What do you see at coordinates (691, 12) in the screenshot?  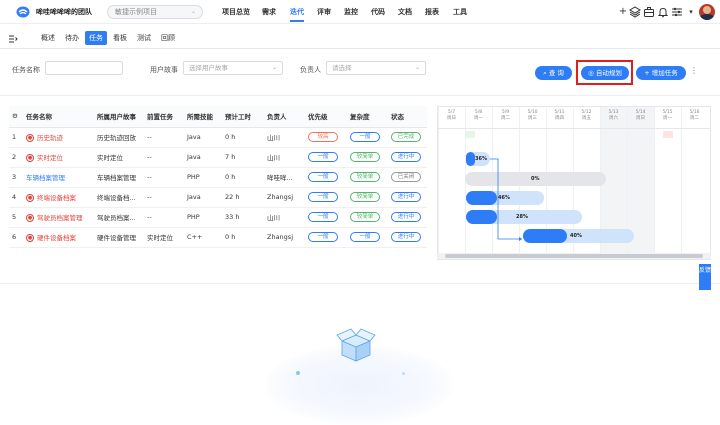 I see `dropdown-caret-icon: ▾` at bounding box center [691, 12].